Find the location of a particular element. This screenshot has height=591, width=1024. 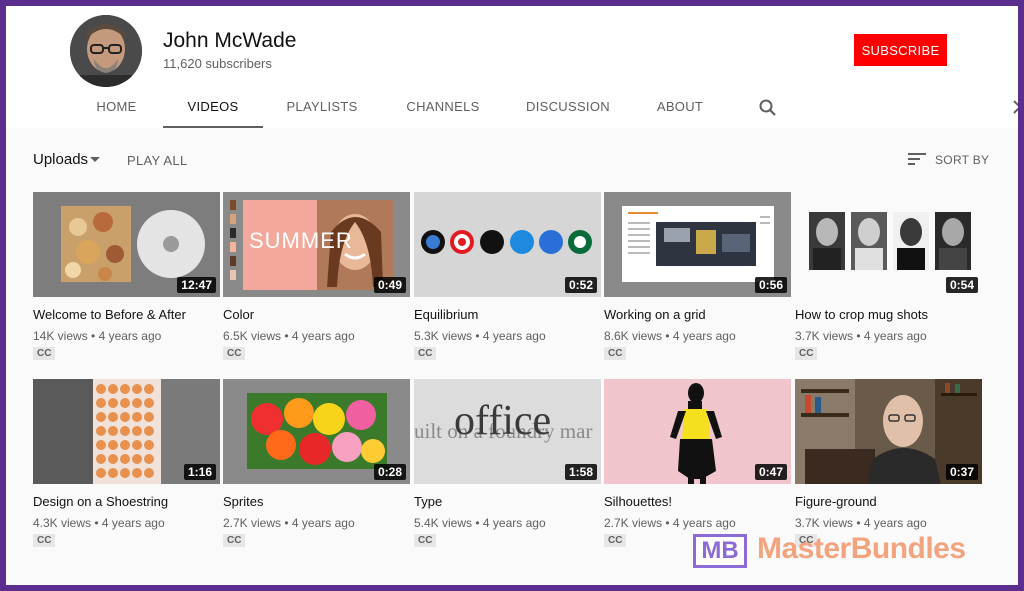

video-duration: 0:37 is located at coordinates (961, 472).